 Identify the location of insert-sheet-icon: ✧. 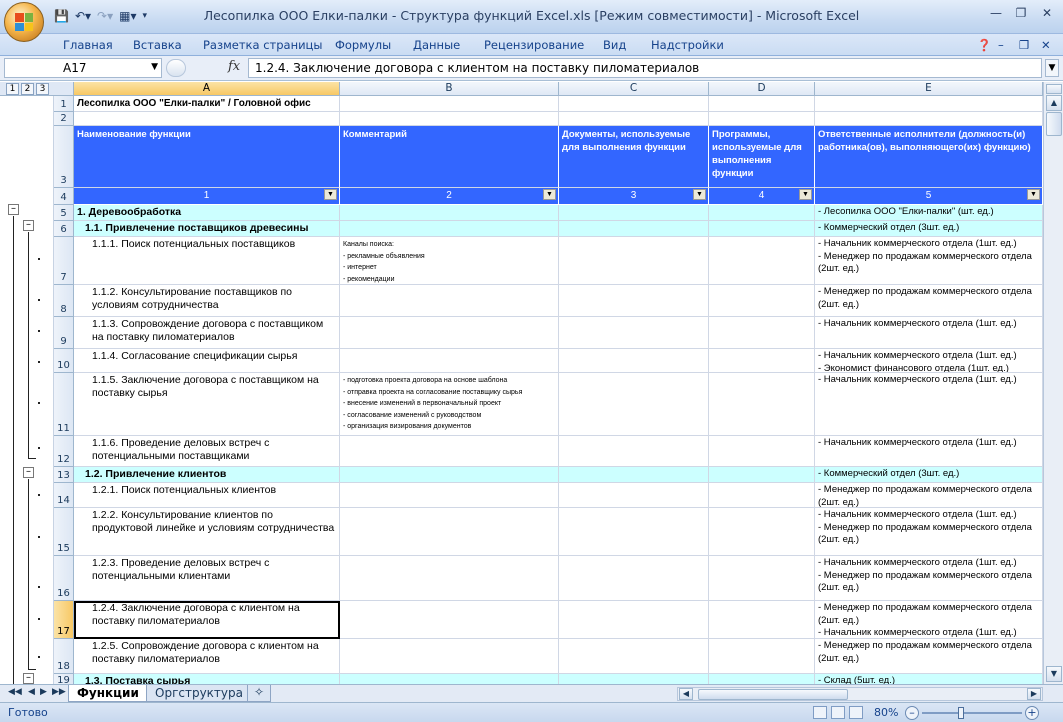
(259, 693).